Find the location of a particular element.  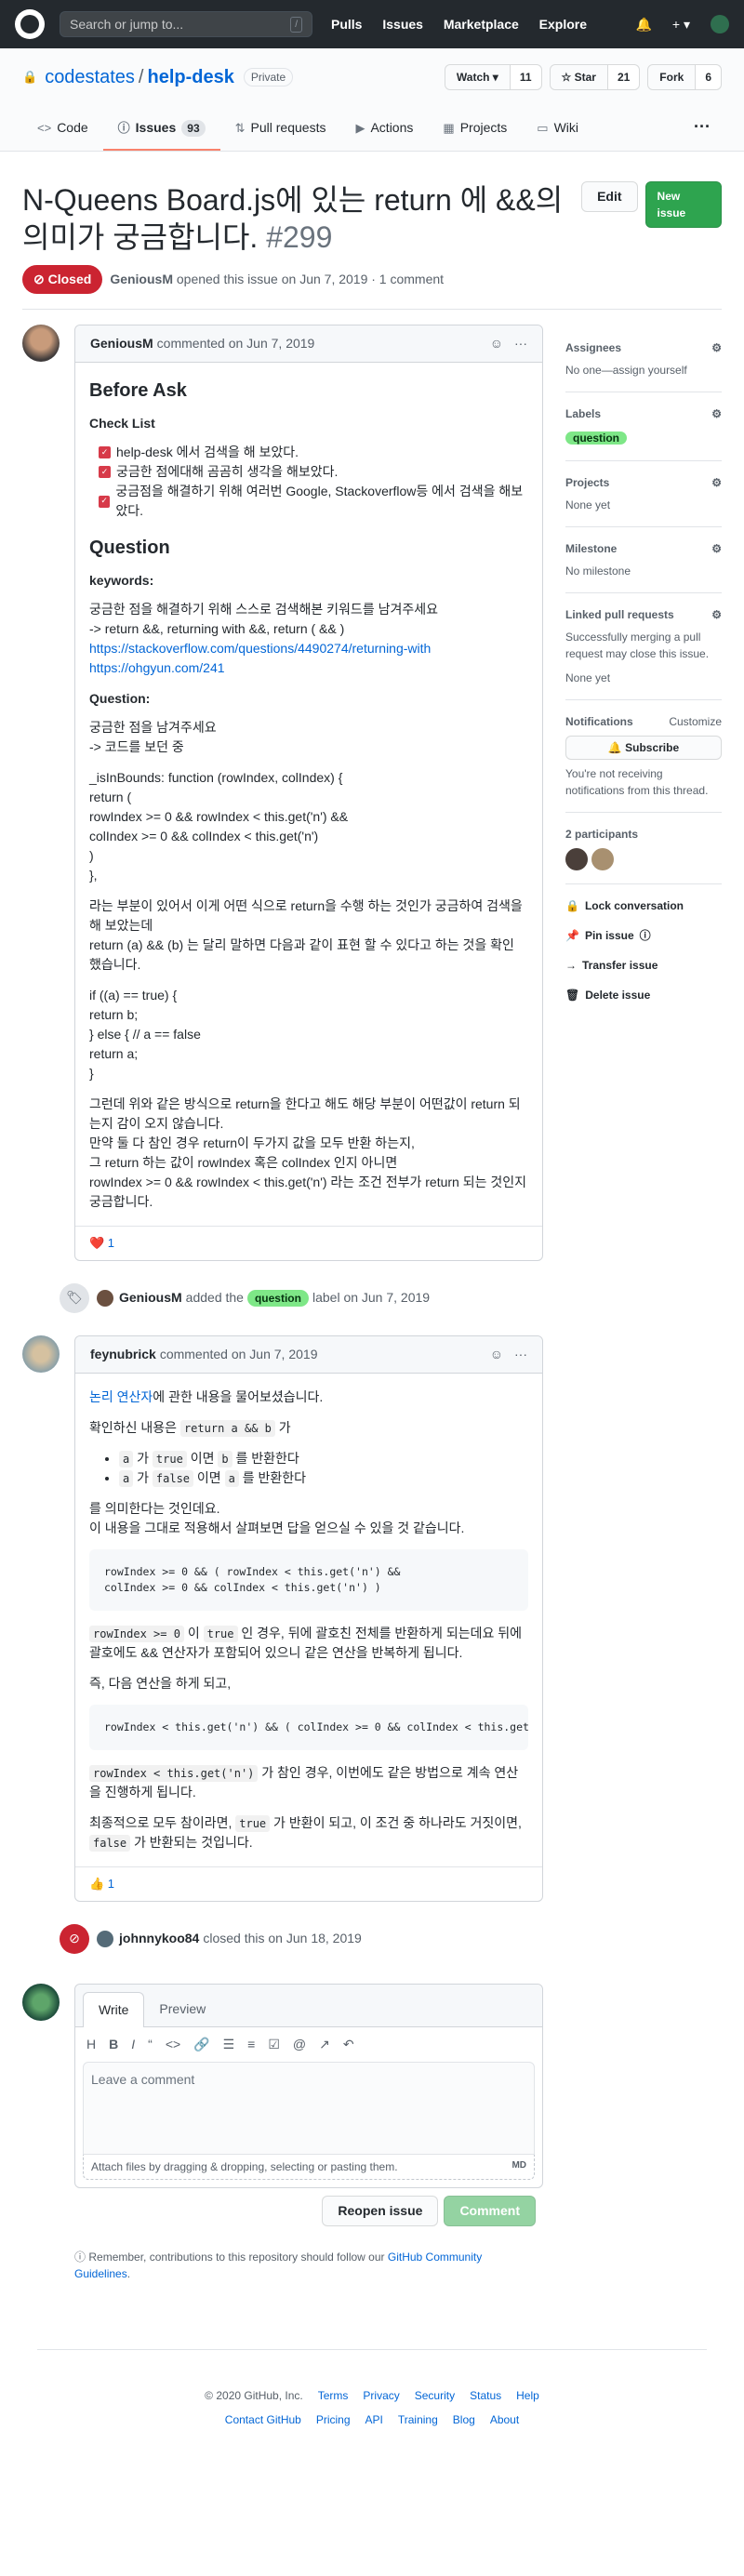

tab-pull-requests: ⇅ Pull requests is located at coordinates (280, 131).